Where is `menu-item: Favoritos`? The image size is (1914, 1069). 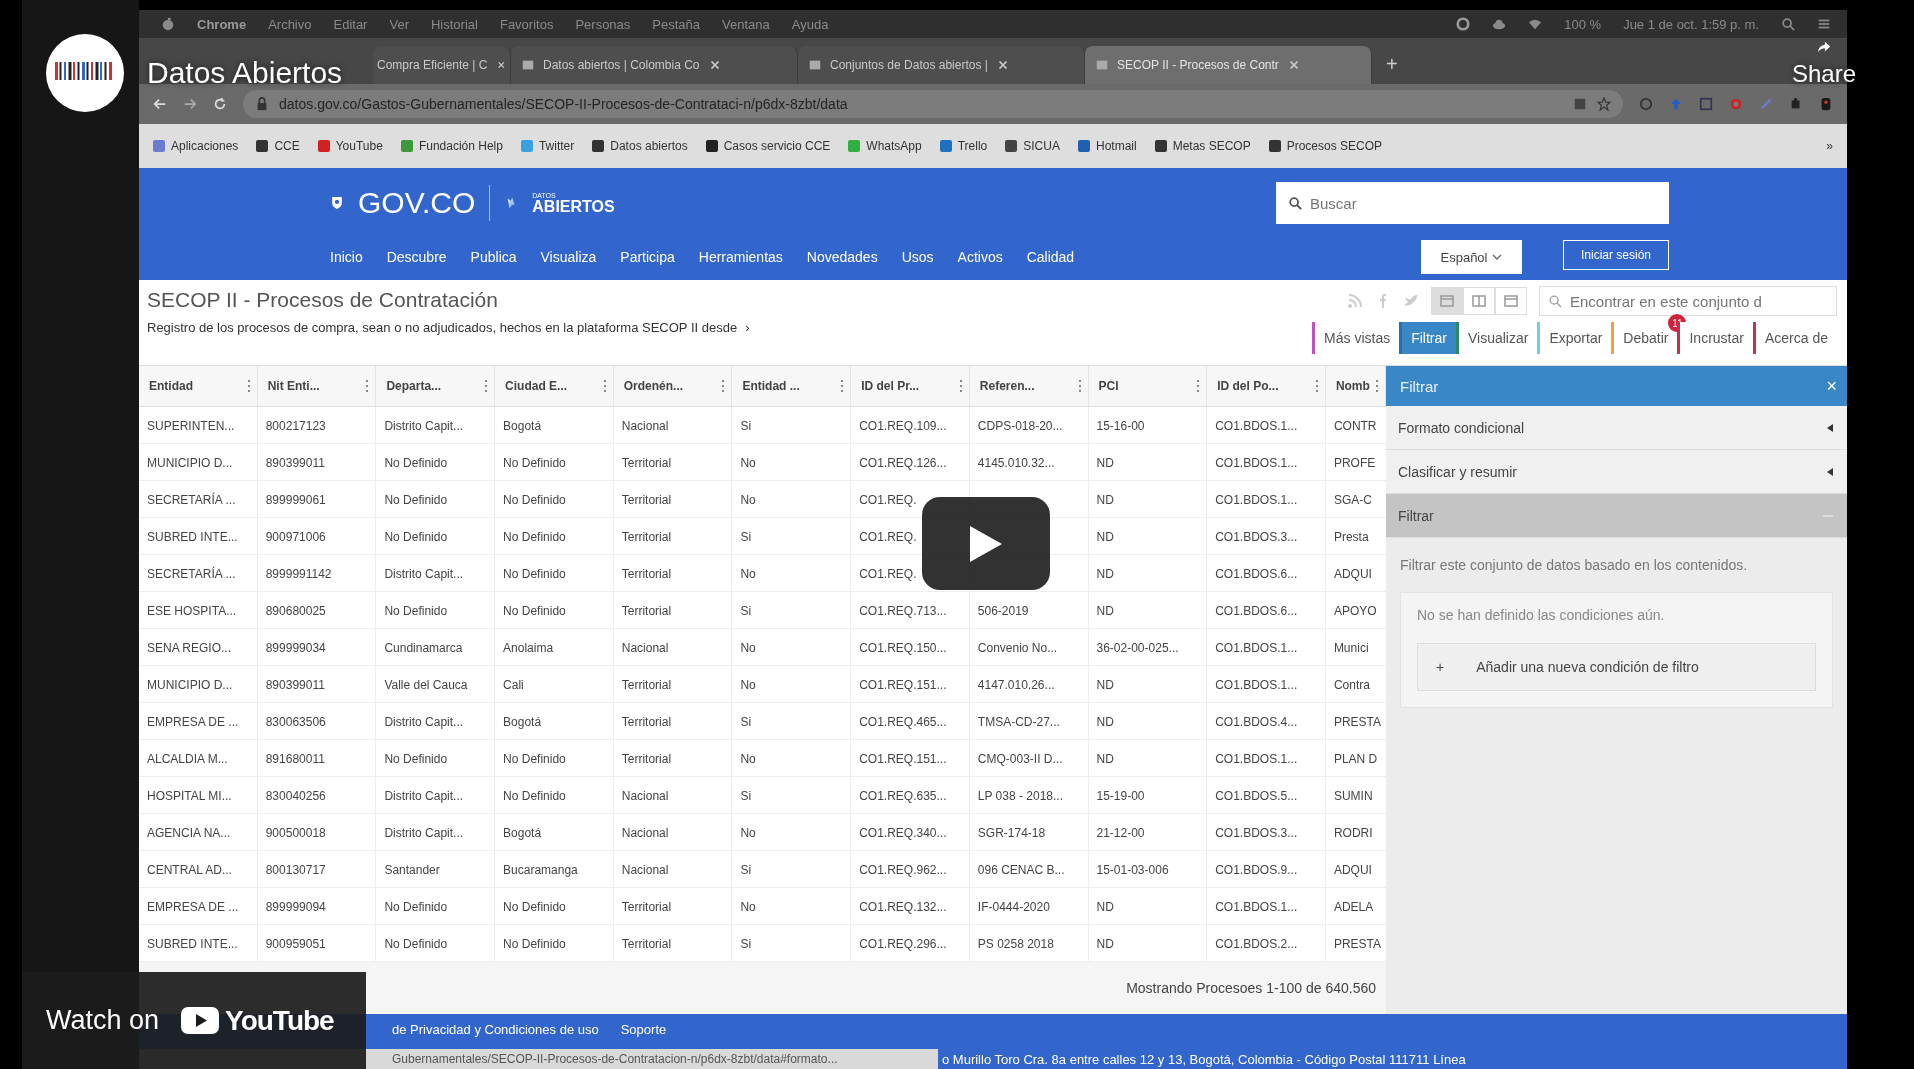
menu-item: Favoritos is located at coordinates (526, 24).